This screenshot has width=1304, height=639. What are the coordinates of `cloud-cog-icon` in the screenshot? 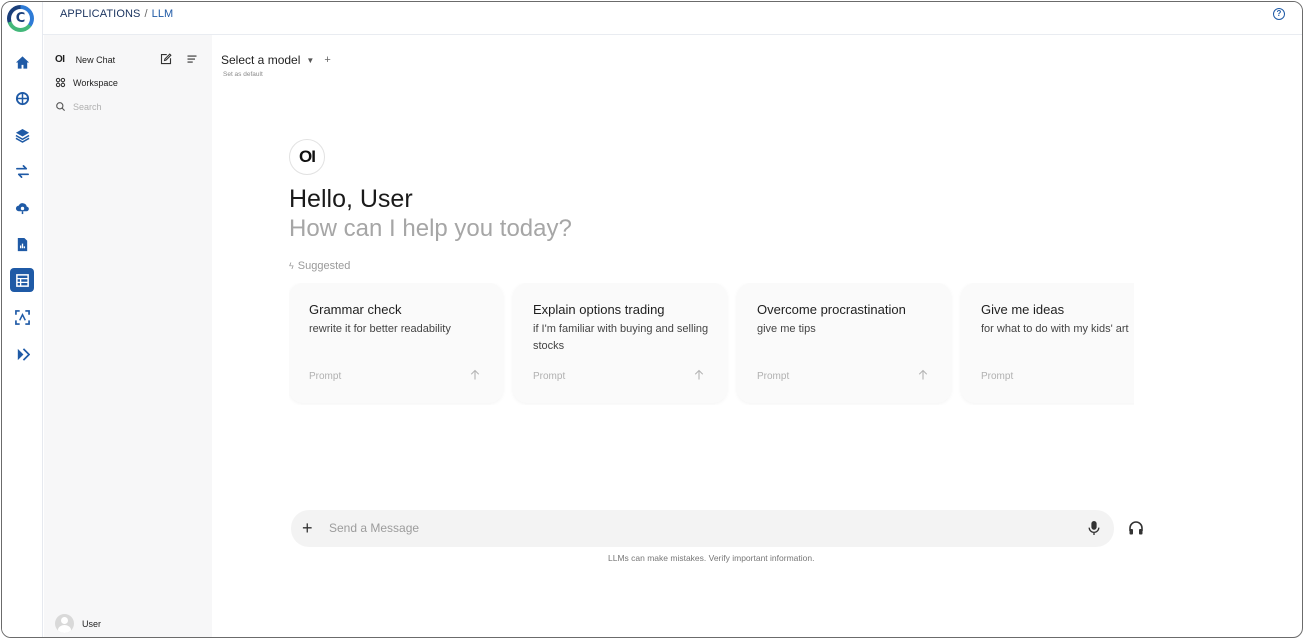 It's located at (22, 208).